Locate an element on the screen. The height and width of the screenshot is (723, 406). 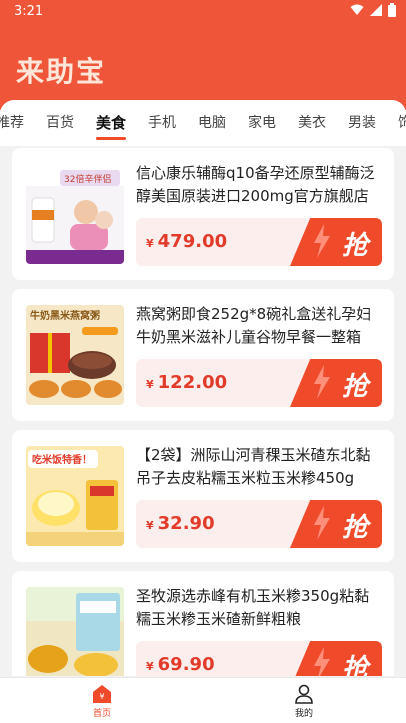
status-bar: 3:21 is located at coordinates (203, 13).